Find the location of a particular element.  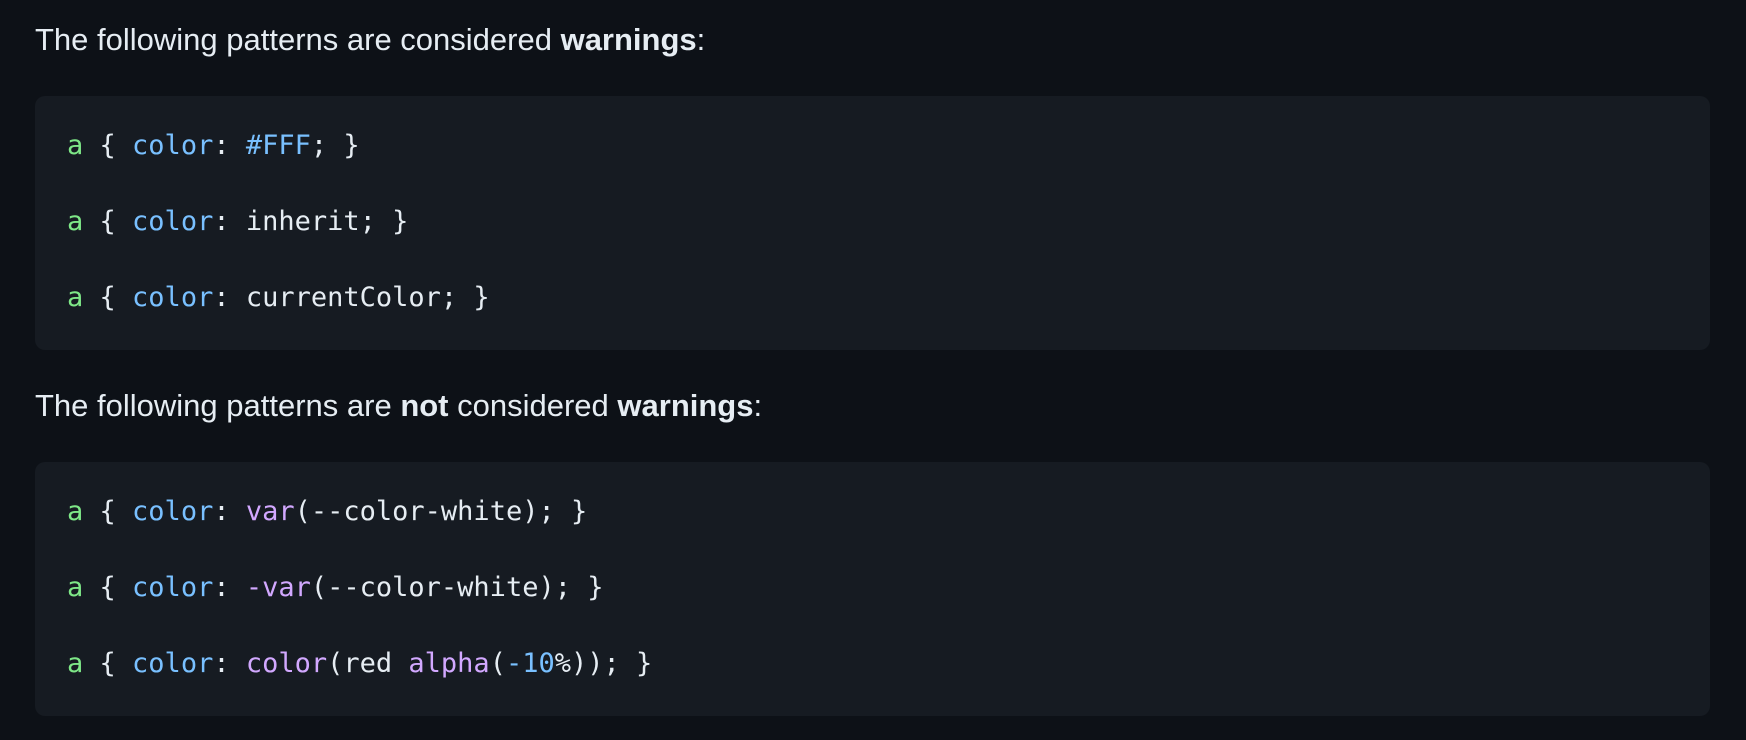

not-warnings-heading-middle: considered is located at coordinates (533, 405).